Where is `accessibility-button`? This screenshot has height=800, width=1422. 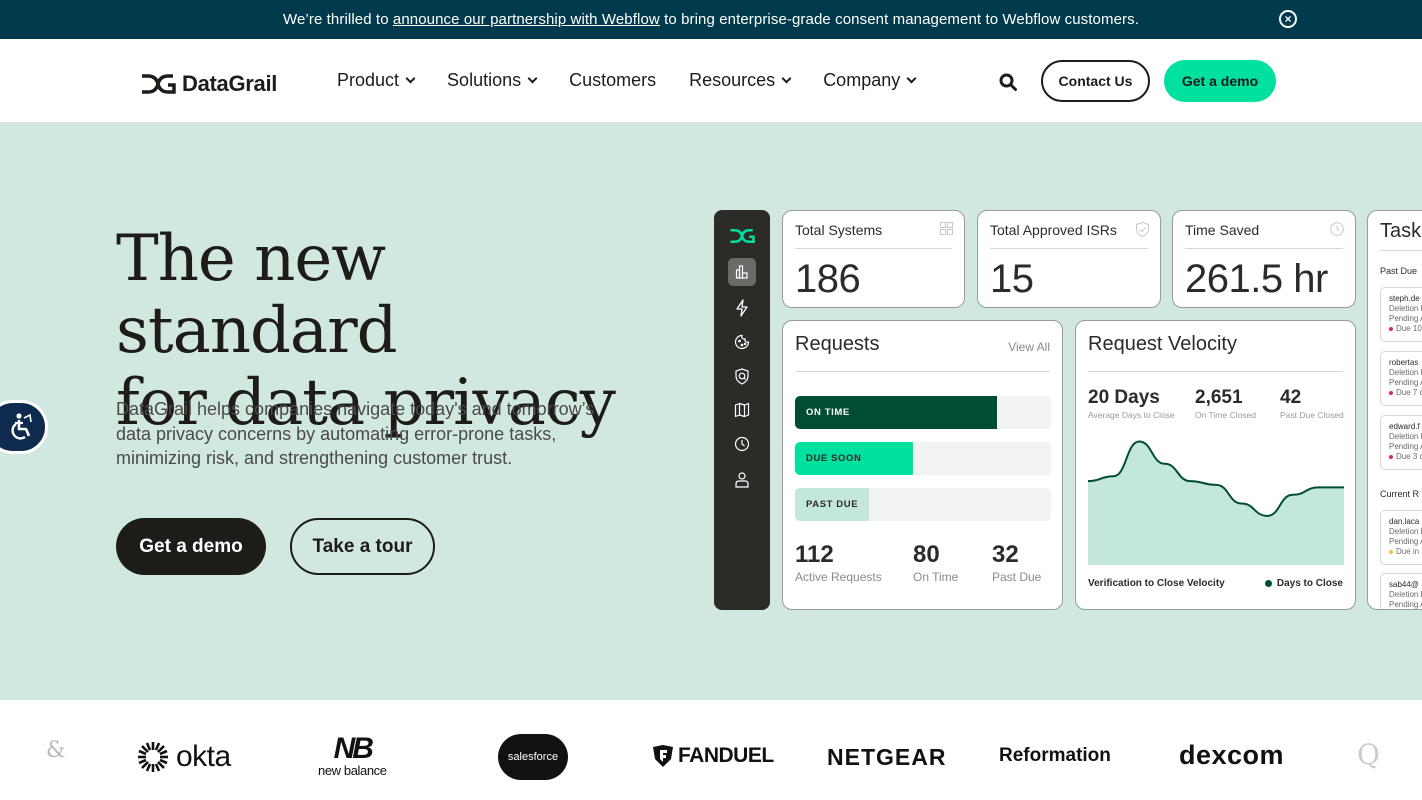
accessibility-button is located at coordinates (24, 427).